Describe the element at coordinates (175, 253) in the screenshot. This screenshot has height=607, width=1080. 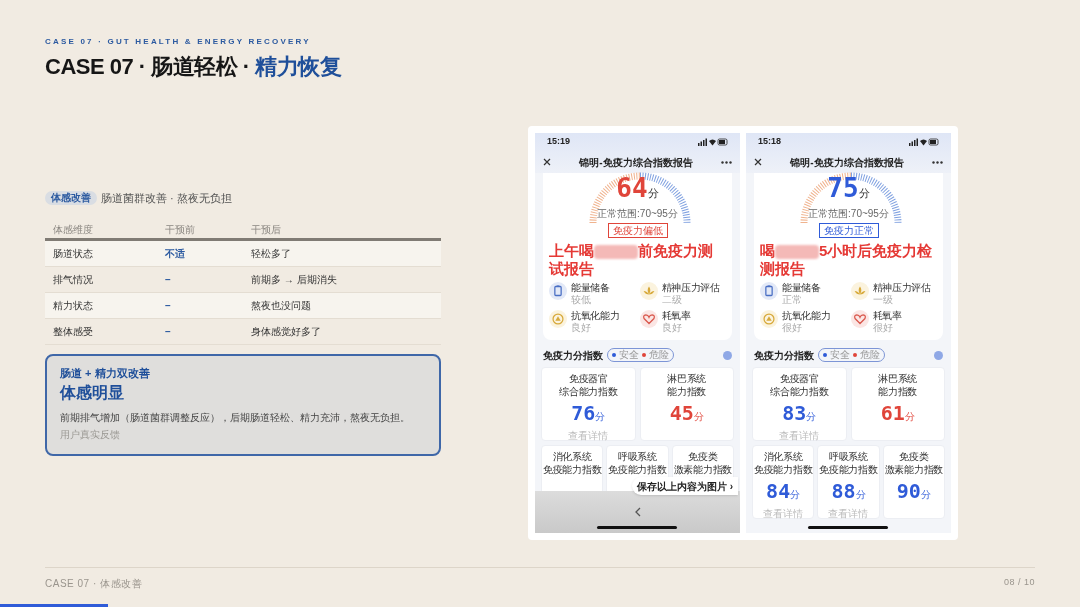
I see `table-cell-text: 不适` at that location.